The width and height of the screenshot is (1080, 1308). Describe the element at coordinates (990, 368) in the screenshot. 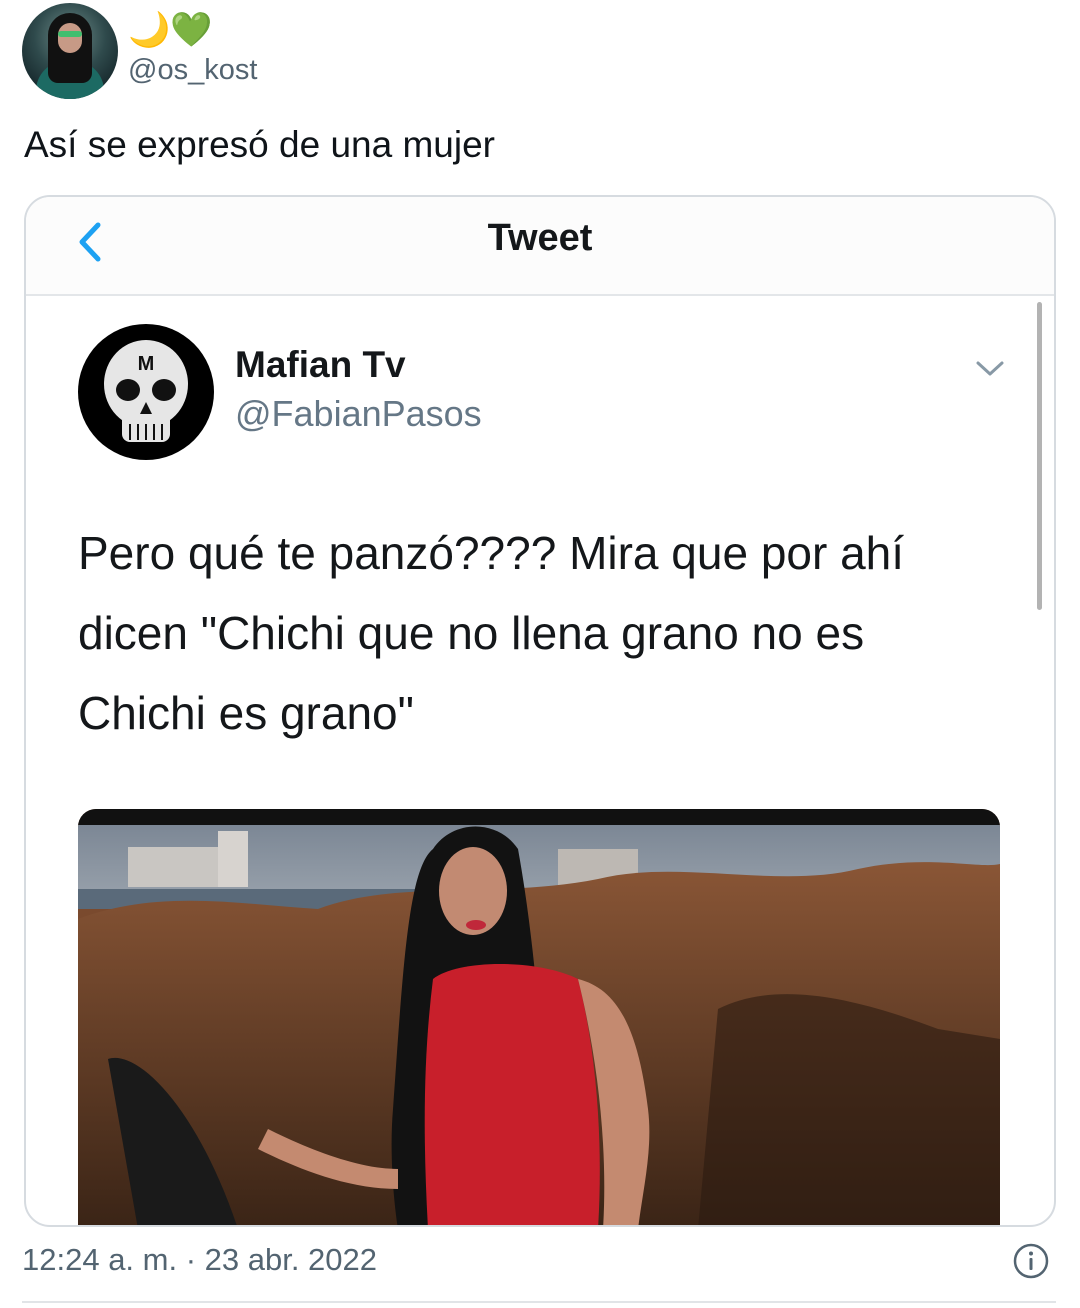

I see `chevron-down-icon` at that location.